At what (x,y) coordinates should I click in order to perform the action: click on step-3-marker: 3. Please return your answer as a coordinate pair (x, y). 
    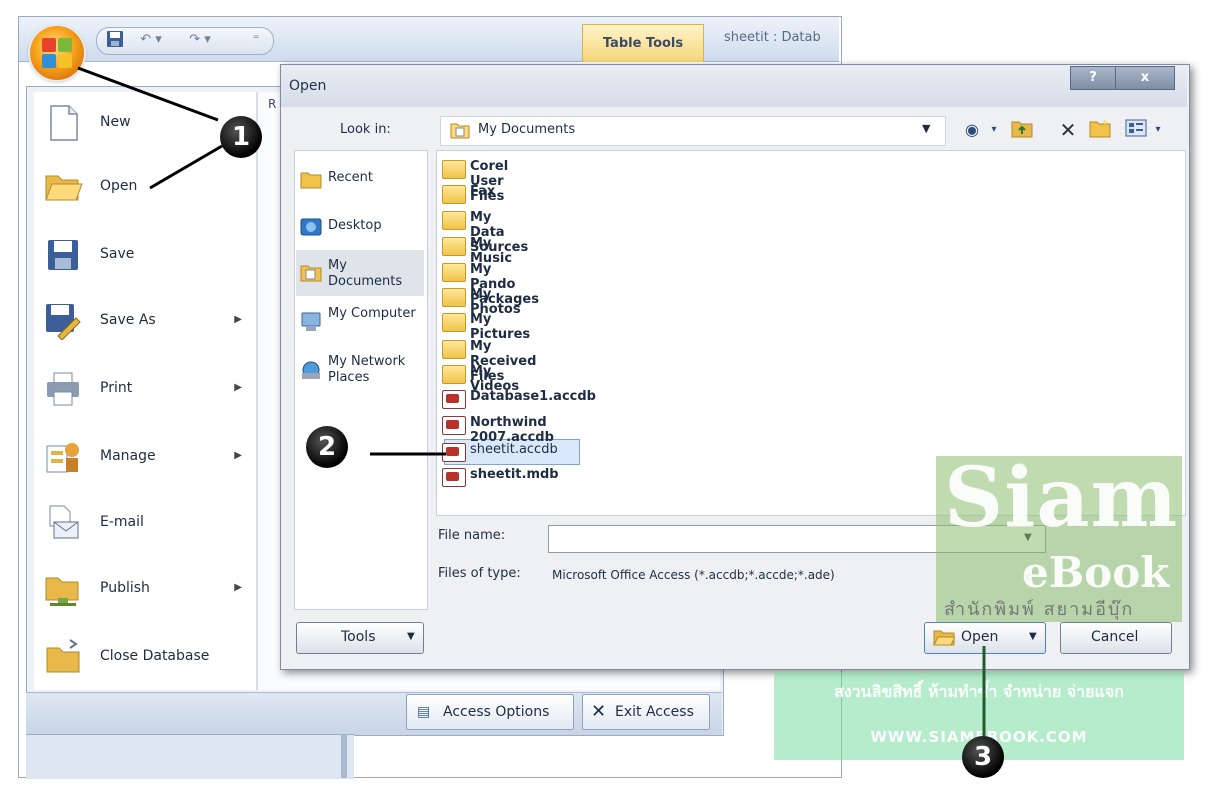
    Looking at the image, I should click on (983, 757).